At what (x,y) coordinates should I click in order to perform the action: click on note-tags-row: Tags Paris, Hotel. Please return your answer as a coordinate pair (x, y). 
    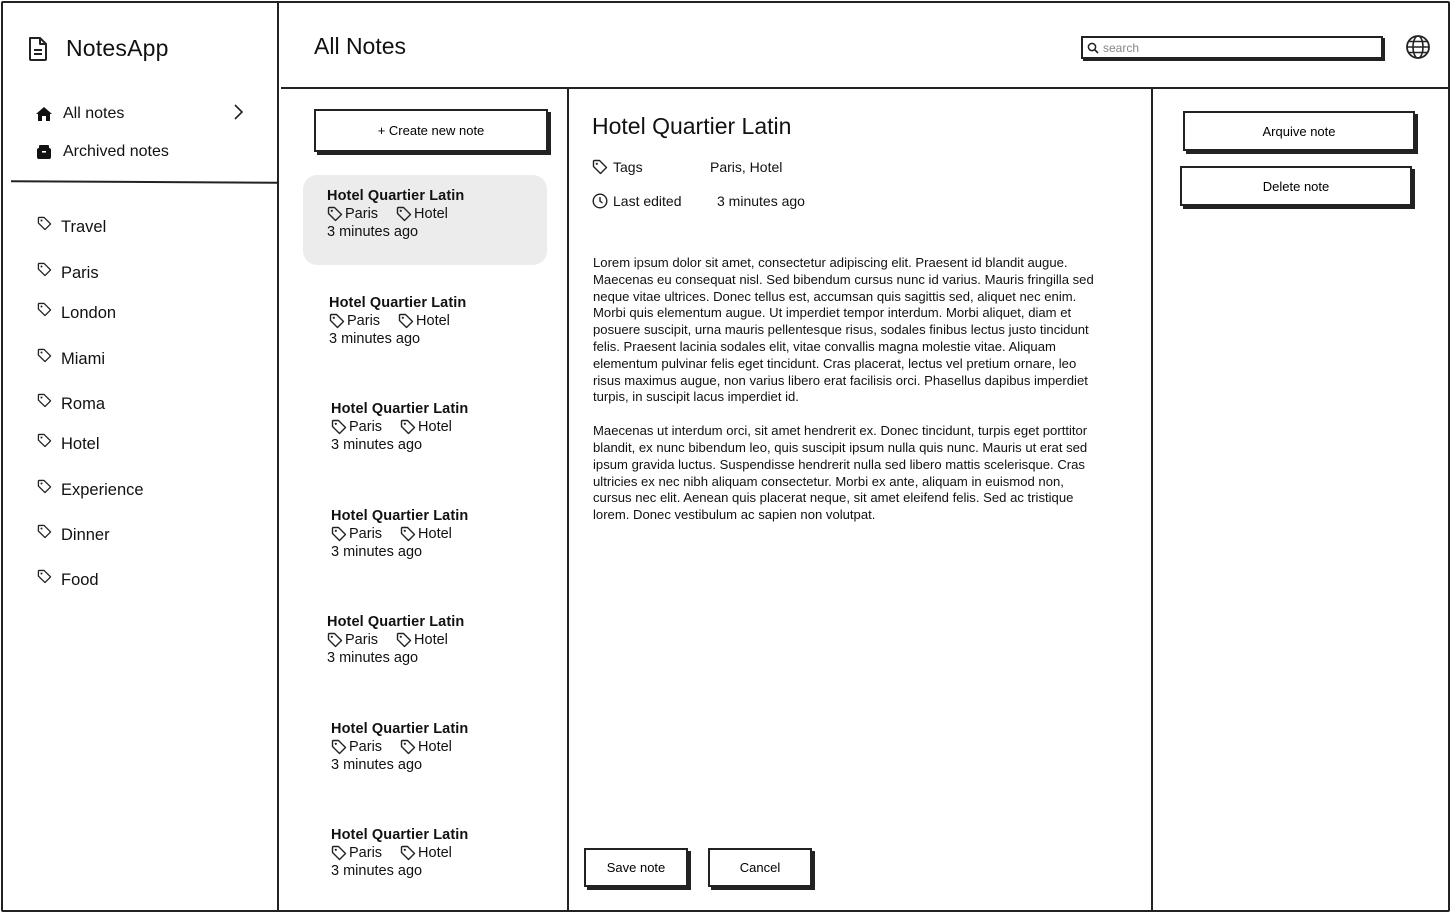
    Looking at the image, I should click on (687, 167).